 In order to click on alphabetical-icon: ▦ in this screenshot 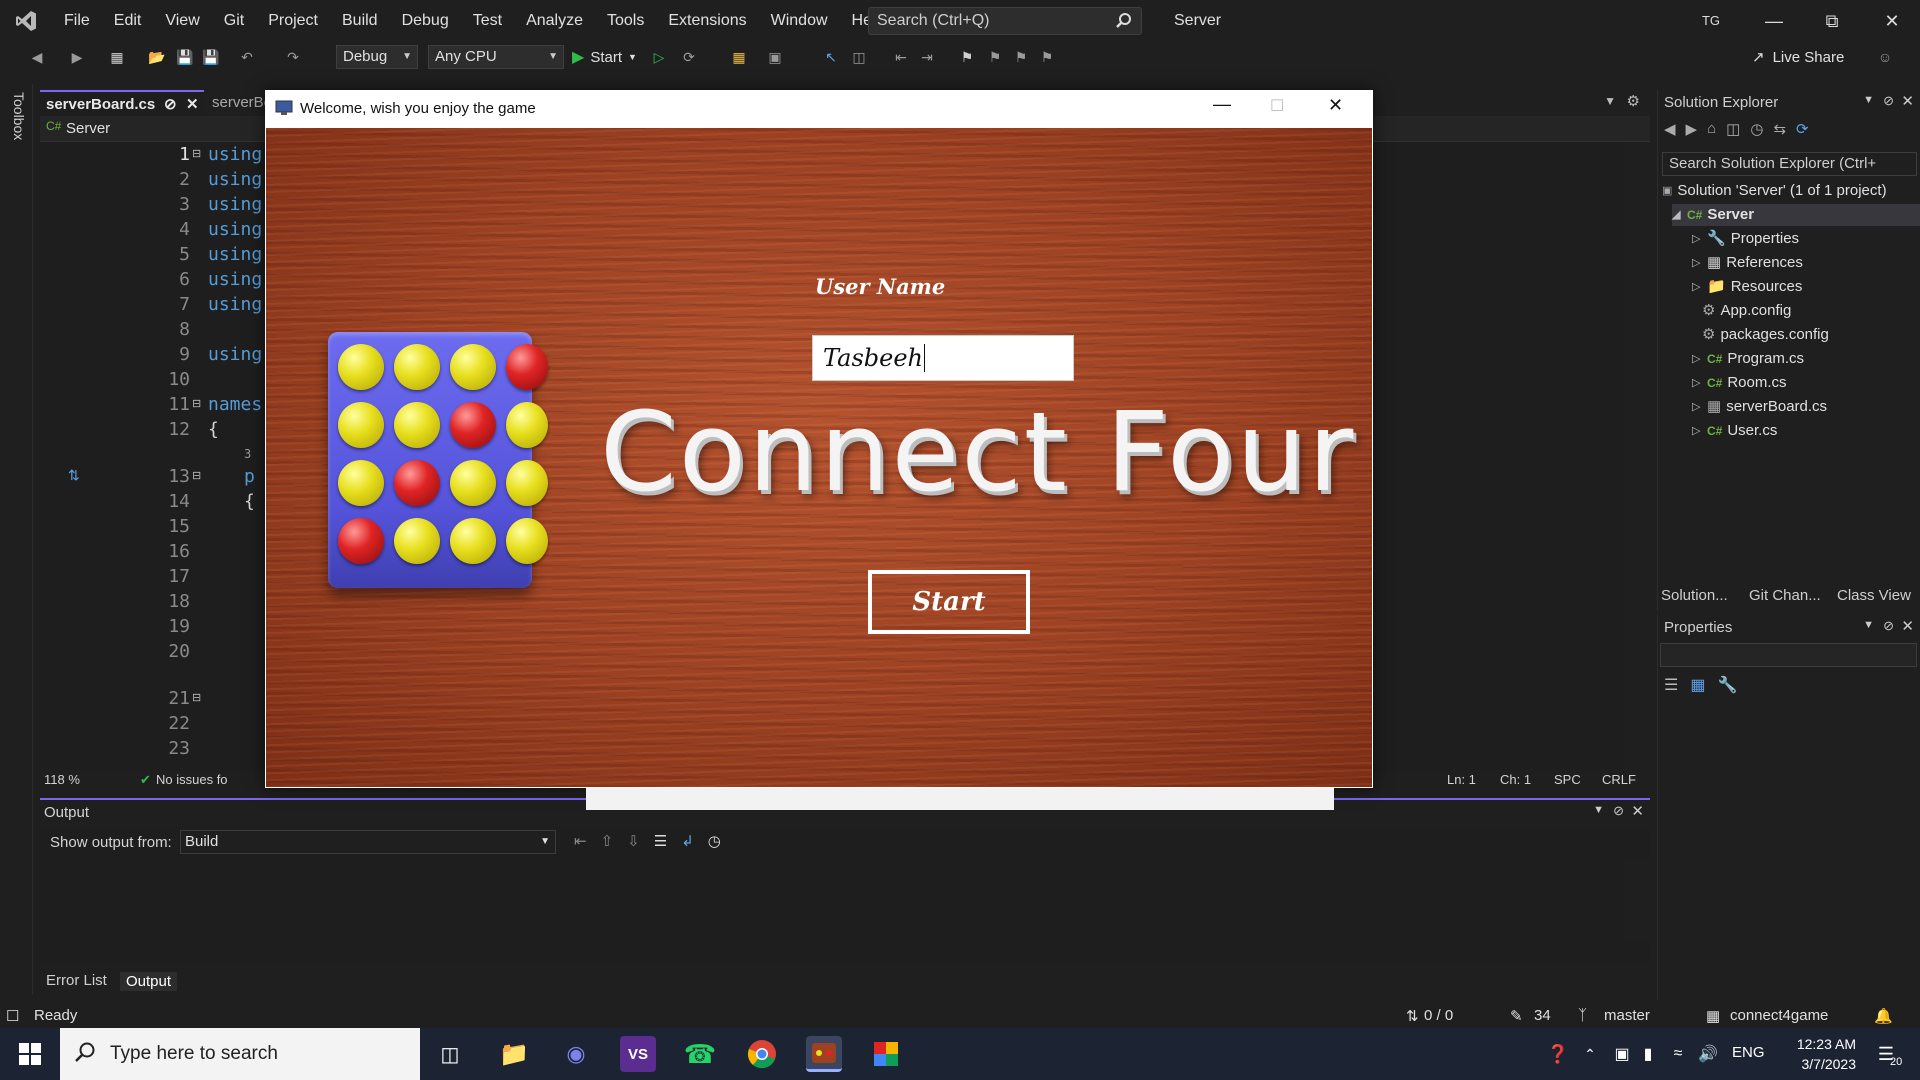, I will do `click(1697, 685)`.